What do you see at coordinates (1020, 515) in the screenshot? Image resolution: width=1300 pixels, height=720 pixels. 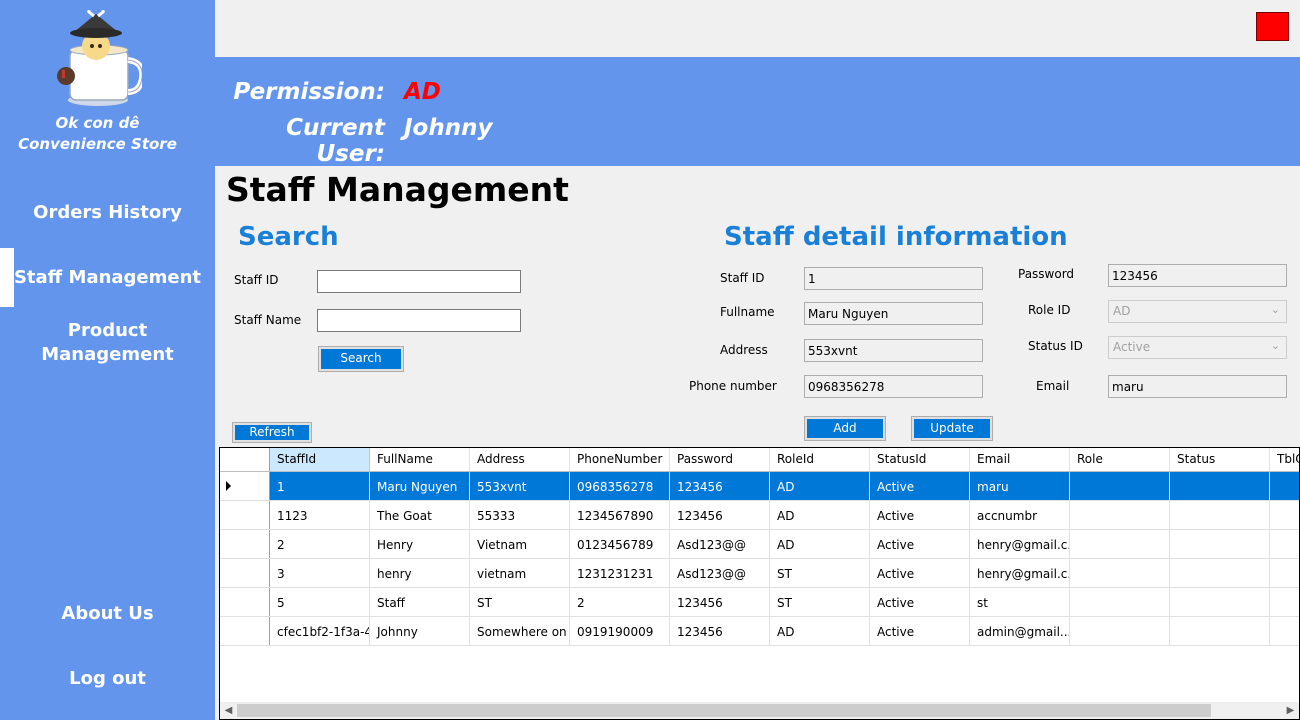 I see `table-cell: accnumbr` at bounding box center [1020, 515].